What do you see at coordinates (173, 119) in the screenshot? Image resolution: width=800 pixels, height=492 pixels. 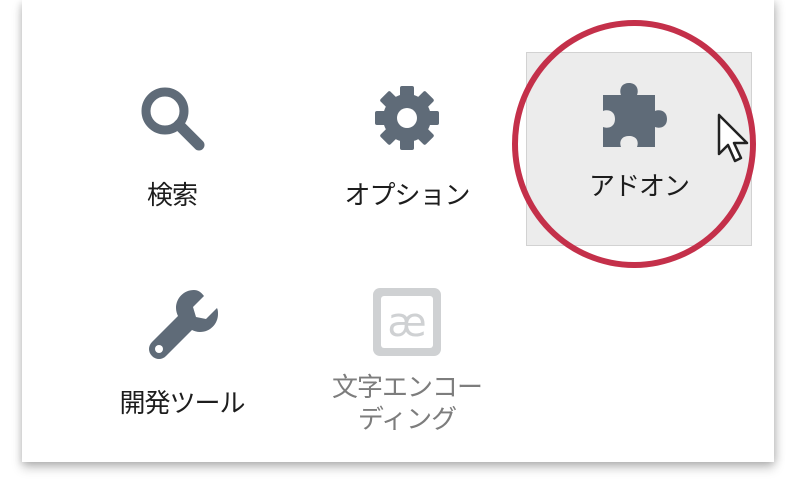 I see `search-icon` at bounding box center [173, 119].